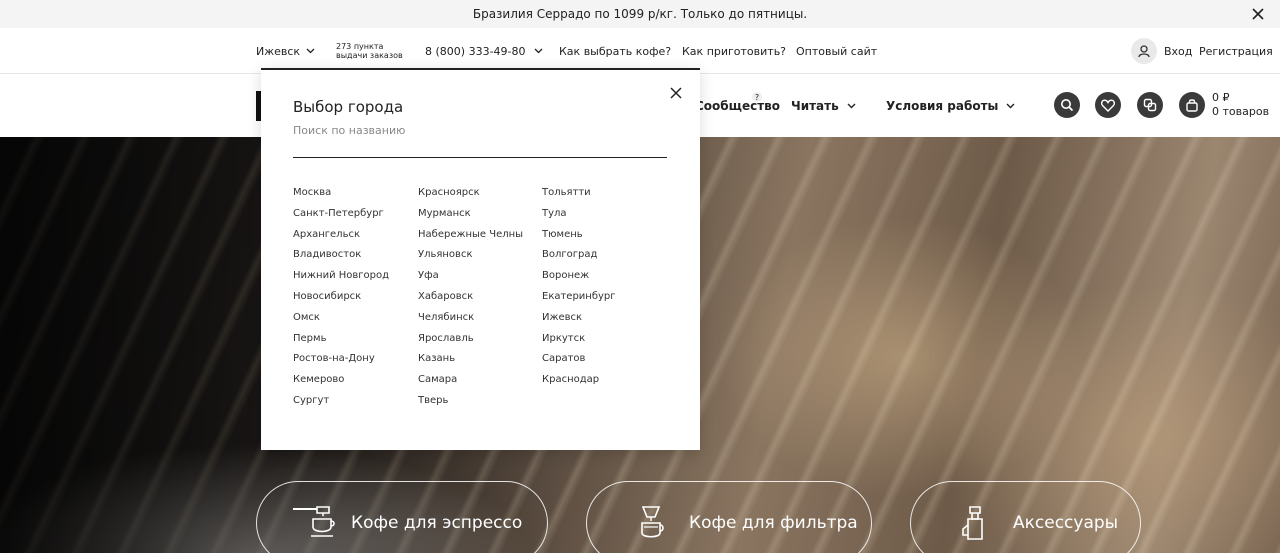  I want to click on category-accessories-label: Аксессуары, so click(1066, 523).